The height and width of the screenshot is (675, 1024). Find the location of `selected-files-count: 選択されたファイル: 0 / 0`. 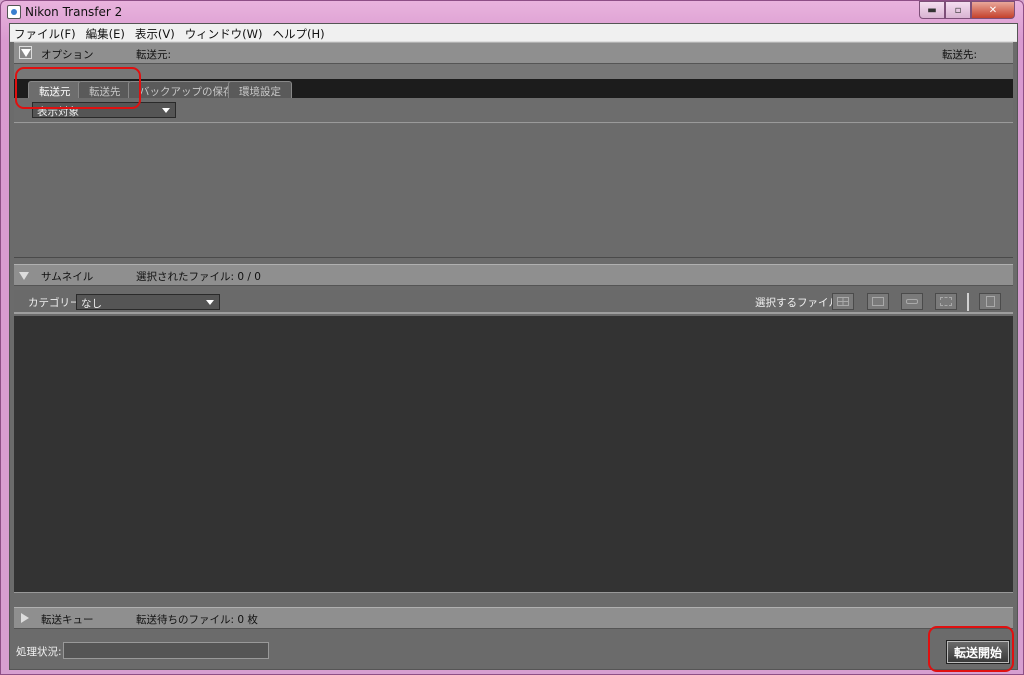

selected-files-count: 選択されたファイル: 0 / 0 is located at coordinates (198, 277).